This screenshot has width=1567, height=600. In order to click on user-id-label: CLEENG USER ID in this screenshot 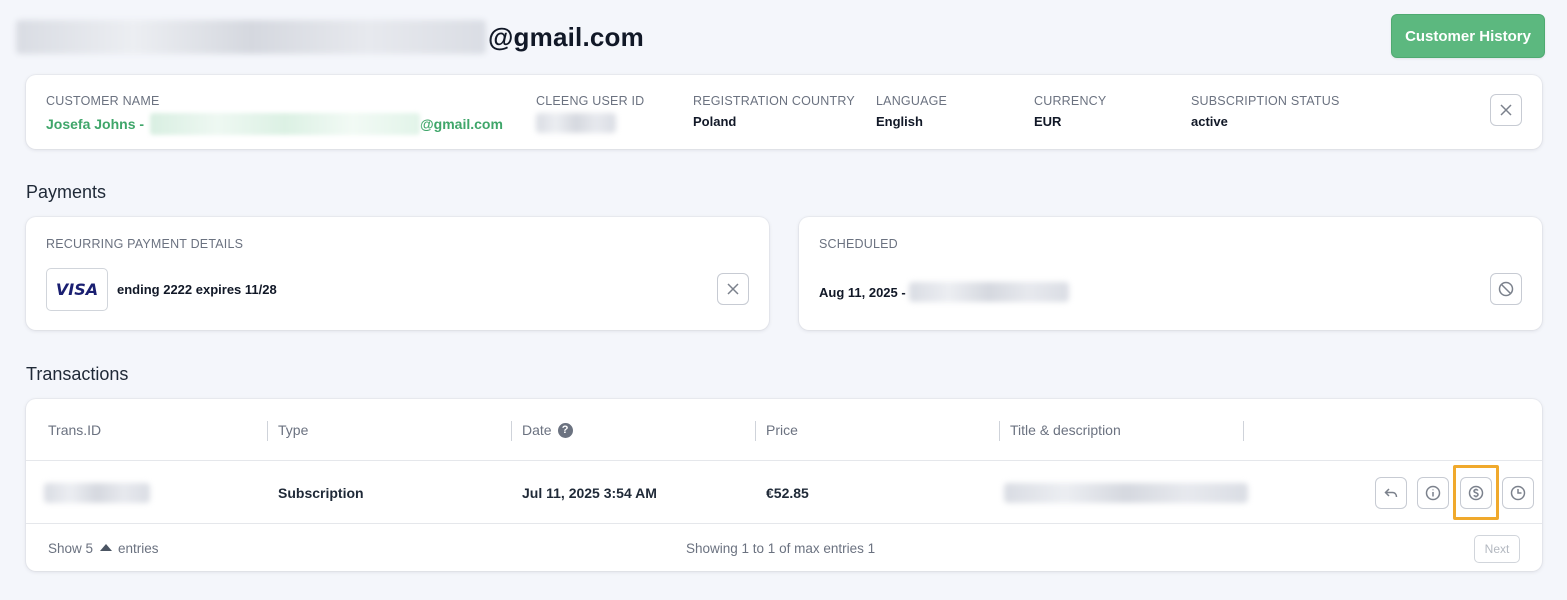, I will do `click(590, 101)`.